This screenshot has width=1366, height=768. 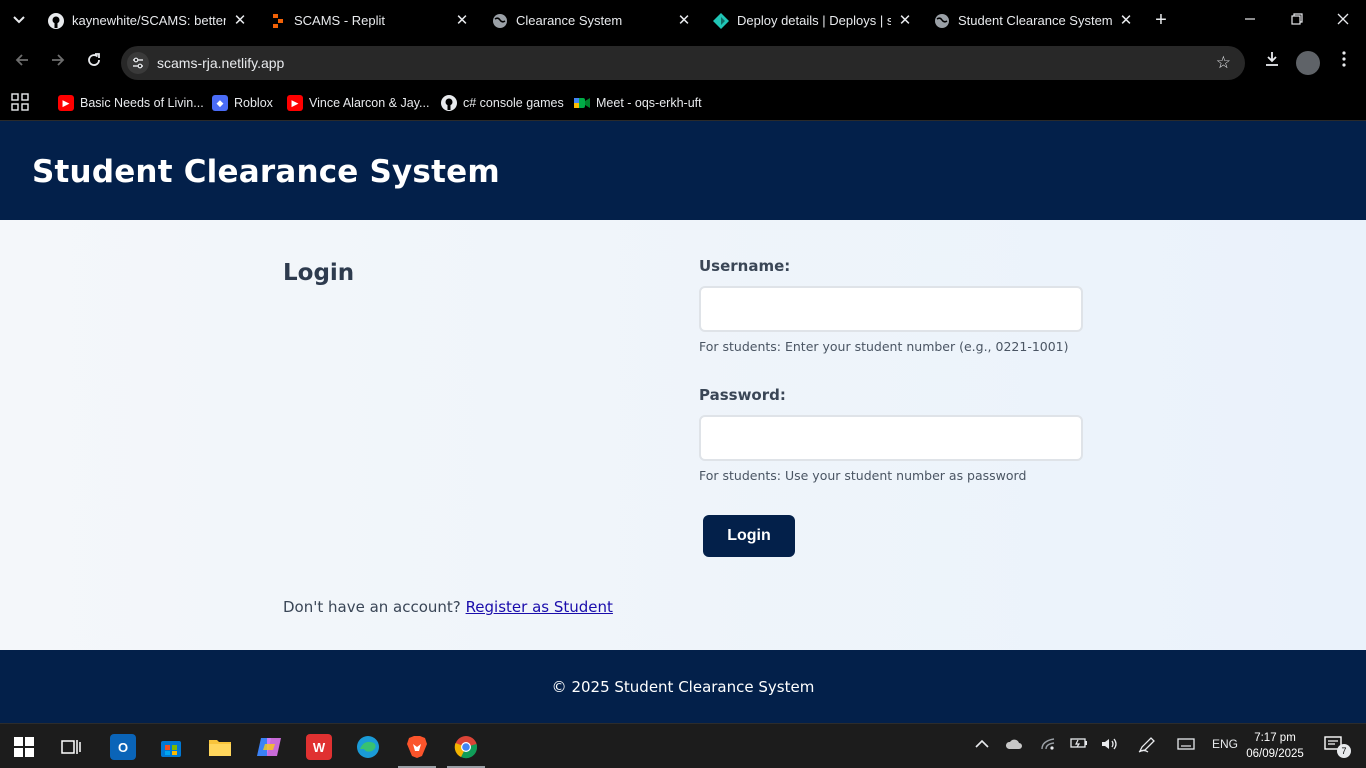 What do you see at coordinates (539, 607) in the screenshot?
I see `register-student-link: Register as Student` at bounding box center [539, 607].